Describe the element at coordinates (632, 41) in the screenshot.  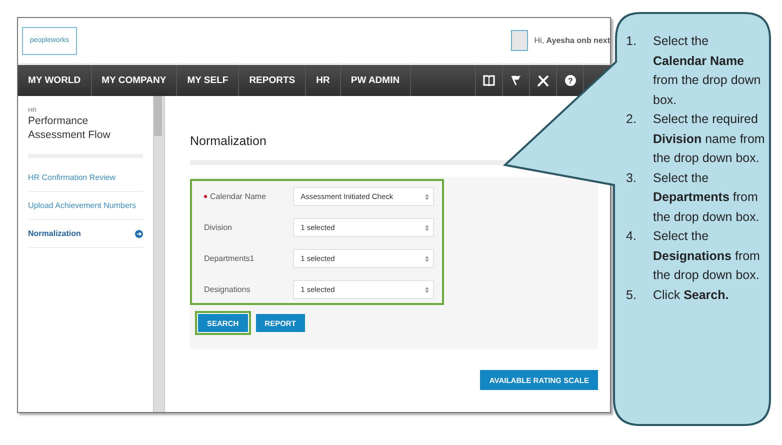
I see `step-number: 1.` at that location.